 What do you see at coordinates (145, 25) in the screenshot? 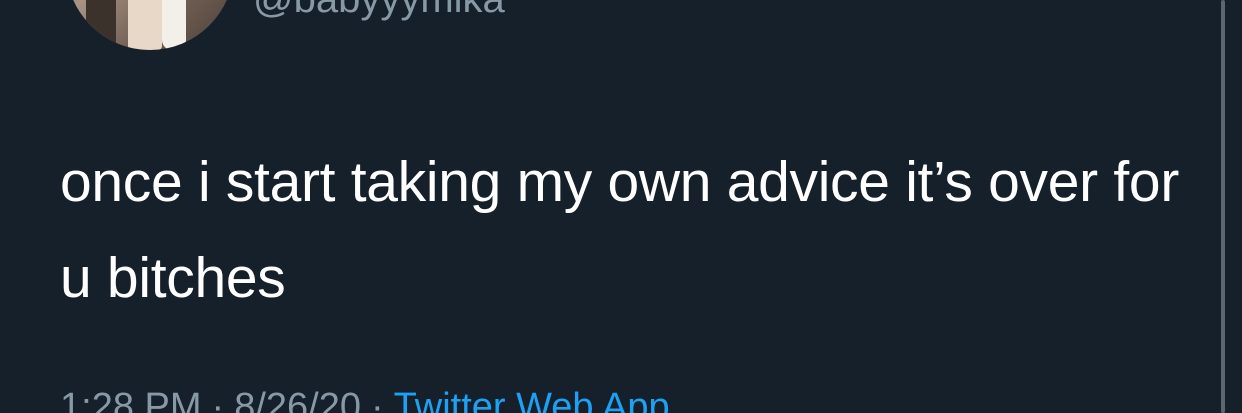
I see `avatar-photo-figure` at bounding box center [145, 25].